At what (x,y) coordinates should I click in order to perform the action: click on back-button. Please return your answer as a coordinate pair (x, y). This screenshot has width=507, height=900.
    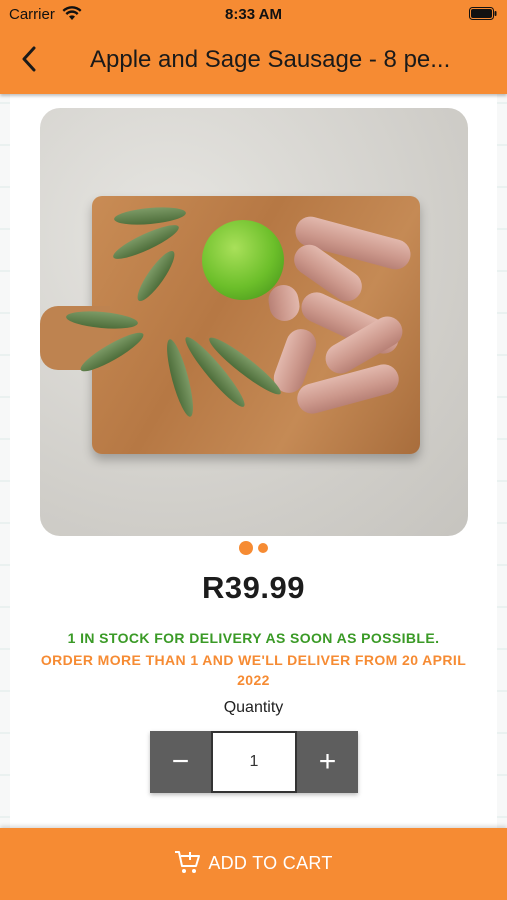
    Looking at the image, I should click on (29, 59).